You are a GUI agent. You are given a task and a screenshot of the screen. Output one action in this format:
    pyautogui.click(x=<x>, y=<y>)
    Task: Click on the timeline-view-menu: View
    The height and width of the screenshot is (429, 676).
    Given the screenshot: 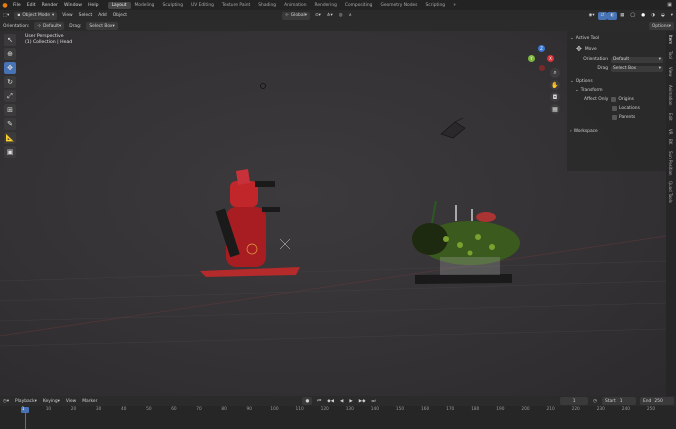 What is the action you would take?
    pyautogui.click(x=71, y=401)
    